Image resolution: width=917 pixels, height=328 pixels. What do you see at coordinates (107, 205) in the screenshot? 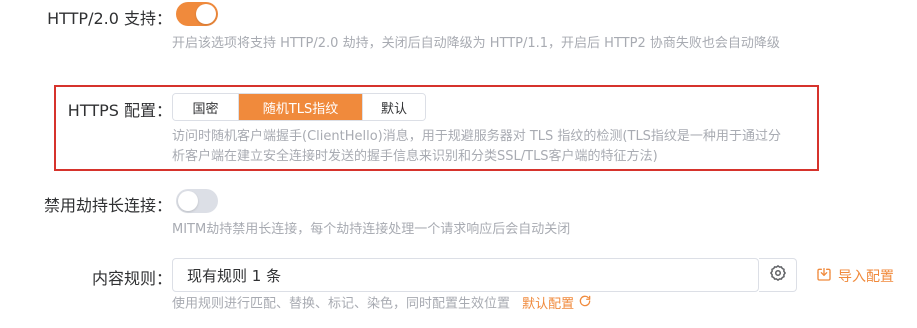
I see `keepalive-label: 禁用劫持长连接：` at bounding box center [107, 205].